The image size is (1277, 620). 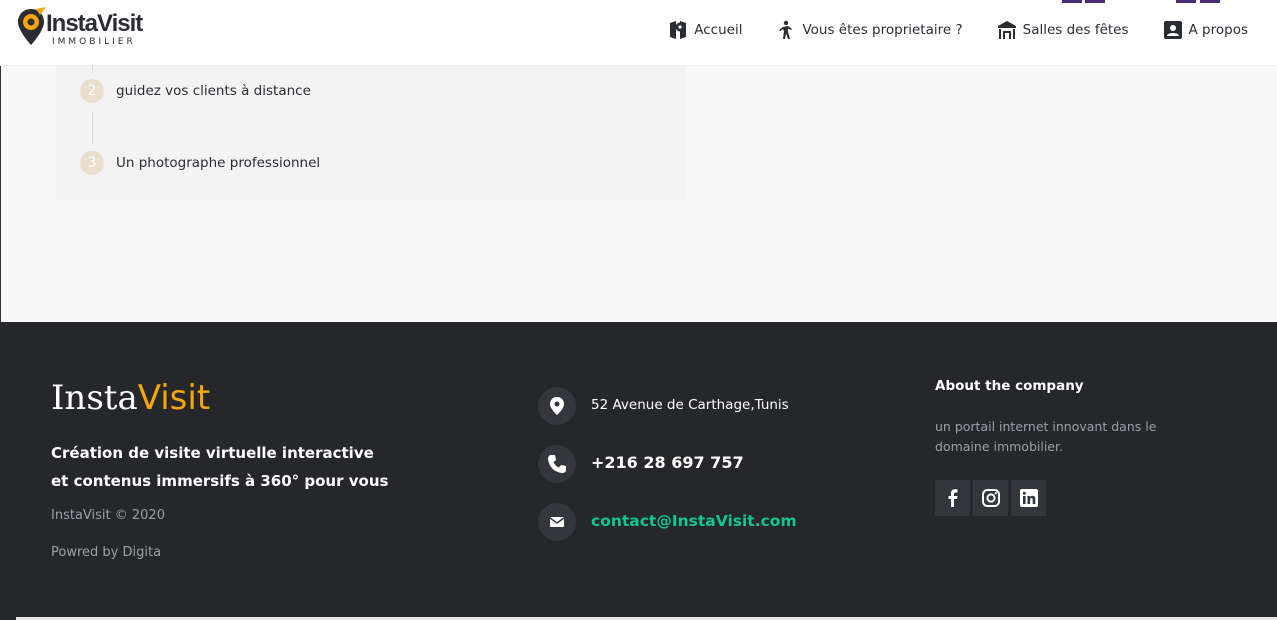 I want to click on instagram-icon, so click(x=990, y=498).